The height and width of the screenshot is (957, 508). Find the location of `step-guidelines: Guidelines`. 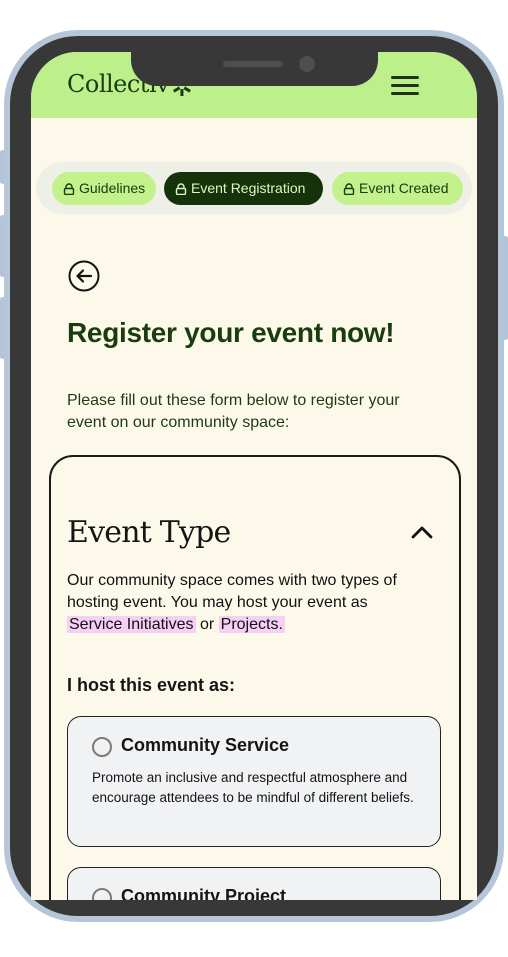

step-guidelines: Guidelines is located at coordinates (104, 188).